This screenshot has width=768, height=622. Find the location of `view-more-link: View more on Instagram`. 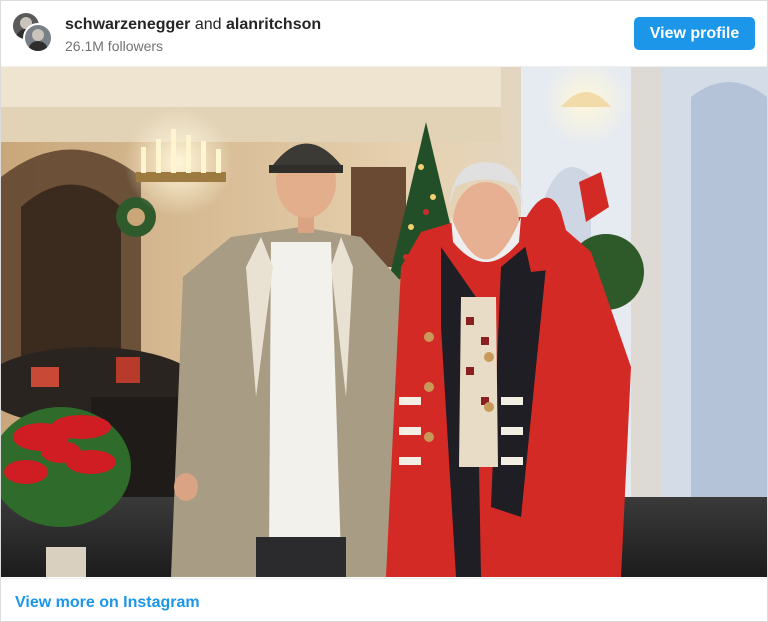

view-more-link: View more on Instagram is located at coordinates (107, 603).